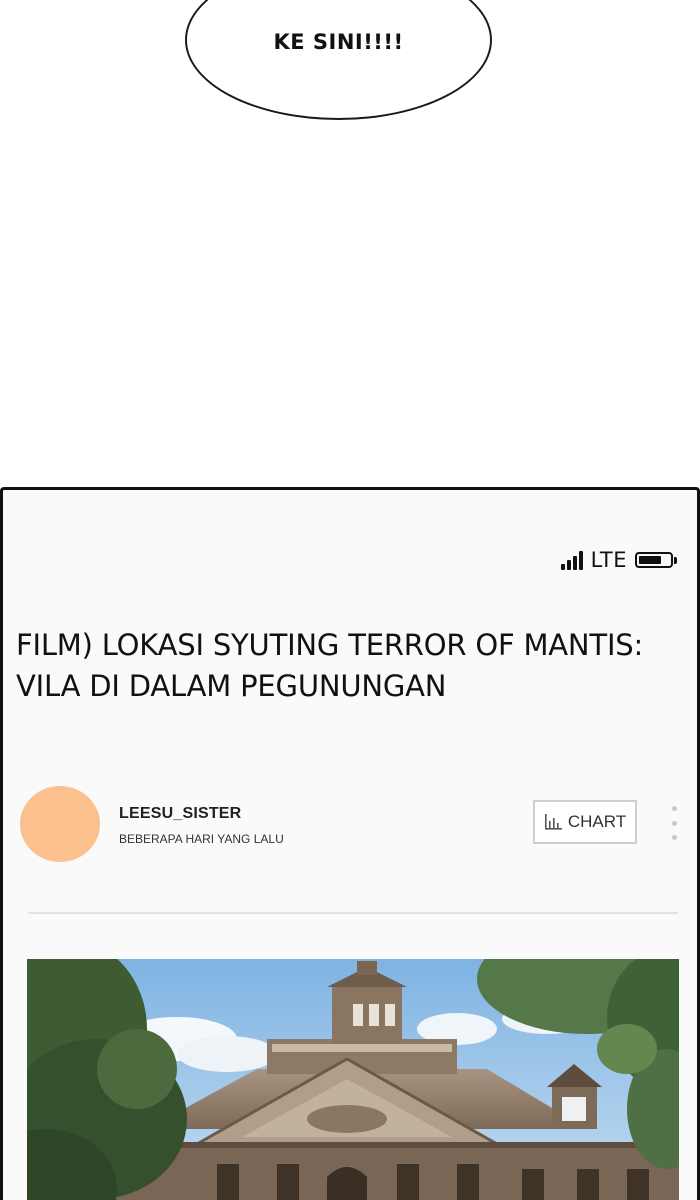 The height and width of the screenshot is (1200, 700). I want to click on battery-icon, so click(656, 560).